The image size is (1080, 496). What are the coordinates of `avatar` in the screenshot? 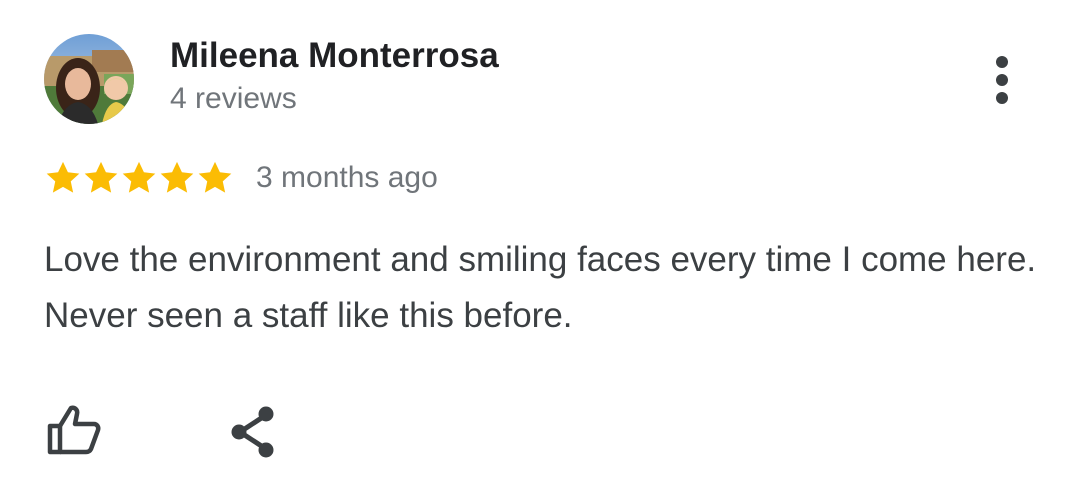 It's located at (89, 79).